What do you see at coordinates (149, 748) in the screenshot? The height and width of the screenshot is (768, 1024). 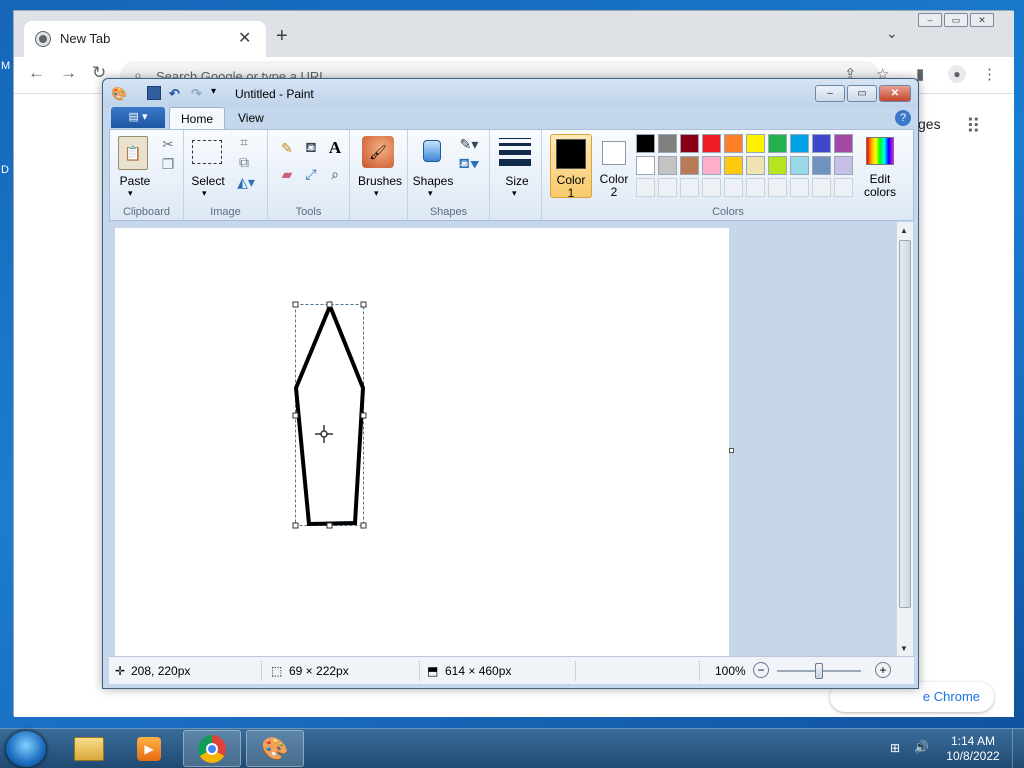 I see `taskbar-media-player: ▶` at bounding box center [149, 748].